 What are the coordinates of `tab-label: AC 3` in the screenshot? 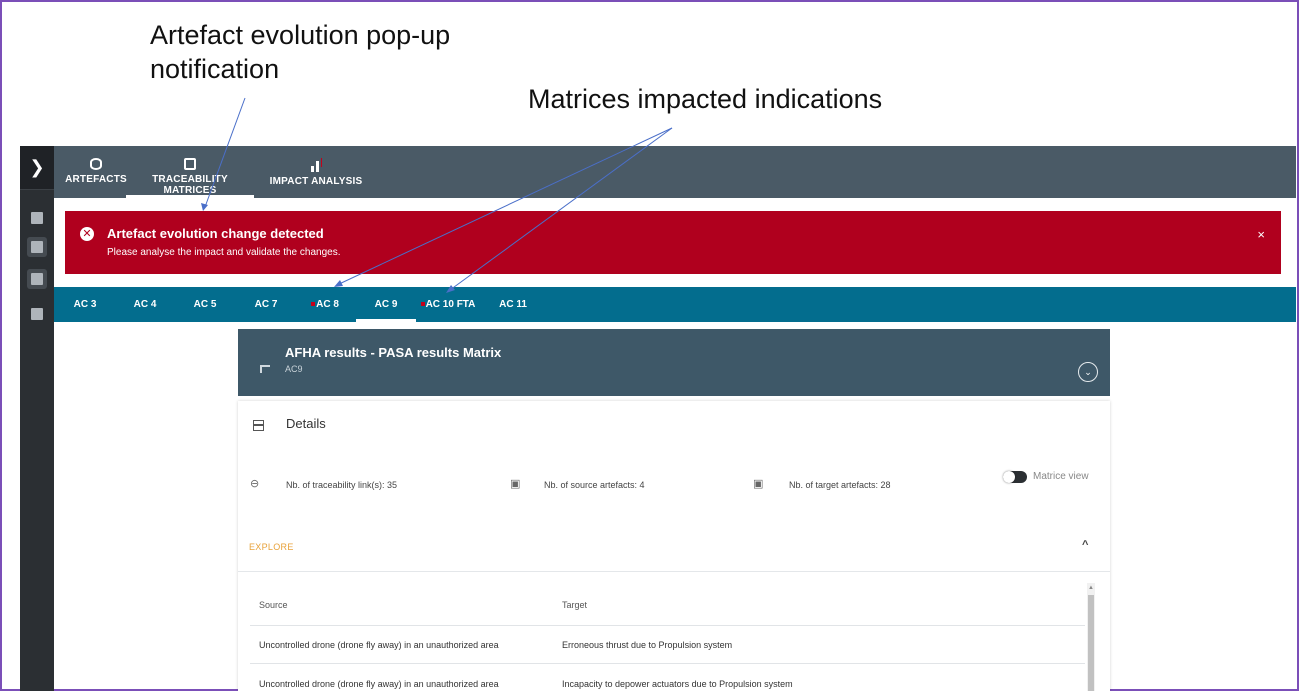 It's located at (85, 304).